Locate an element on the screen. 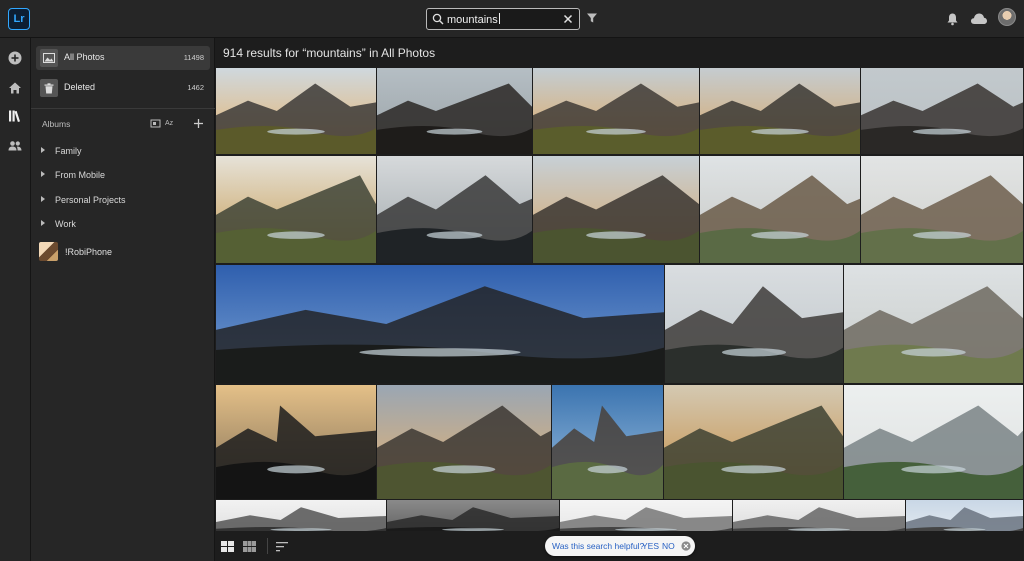 This screenshot has width=1024, height=561. device-label: !RobiPhone is located at coordinates (89, 252).